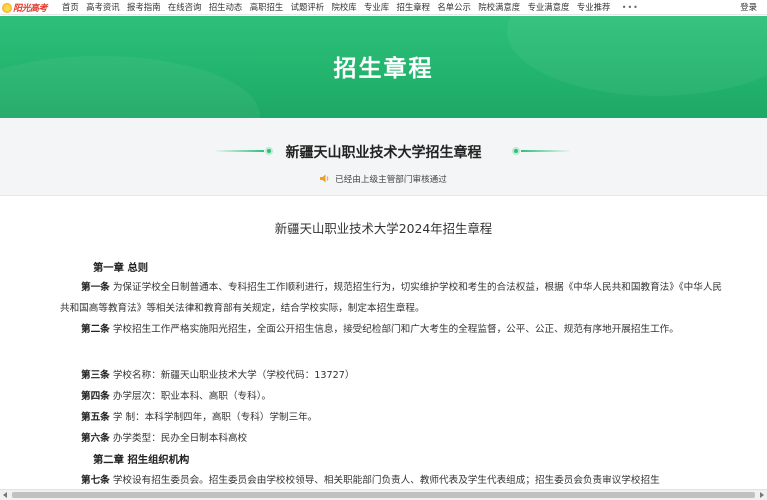 The height and width of the screenshot is (500, 767). What do you see at coordinates (5, 495) in the screenshot?
I see `scroll-left-icon` at bounding box center [5, 495].